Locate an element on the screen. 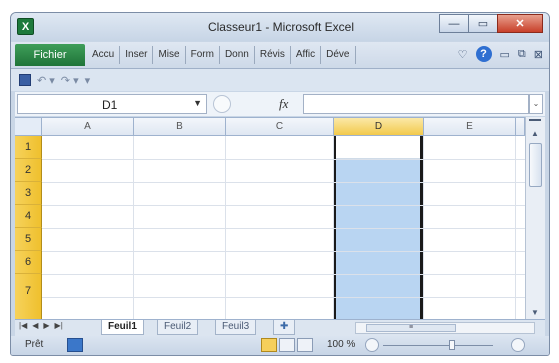  ribbon-right-icons: ♡ ? ▭ ⧉ ⊠ is located at coordinates (500, 54).